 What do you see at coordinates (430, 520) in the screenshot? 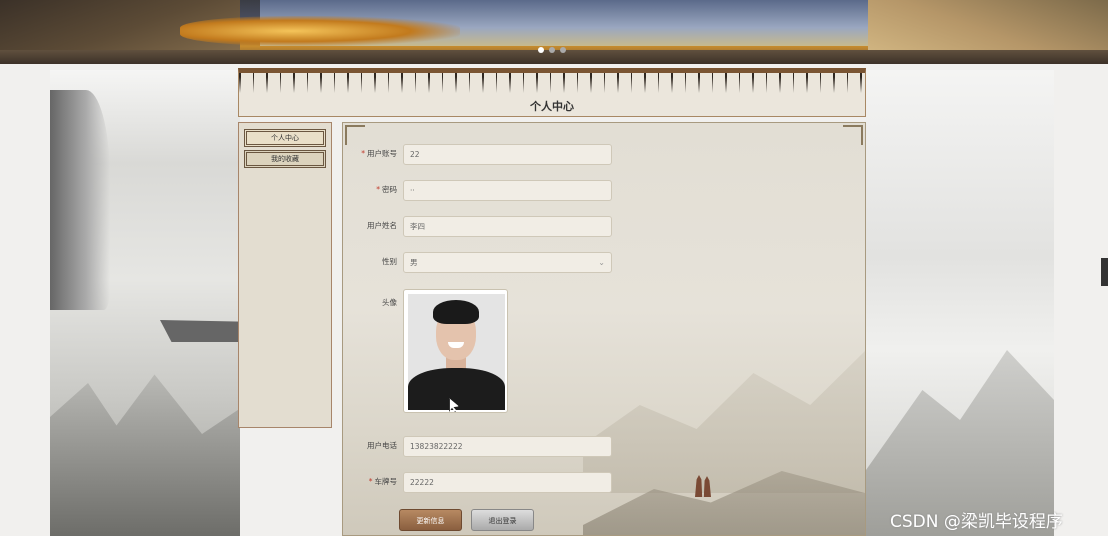
I see `update-info-button: 更新信息` at bounding box center [430, 520].